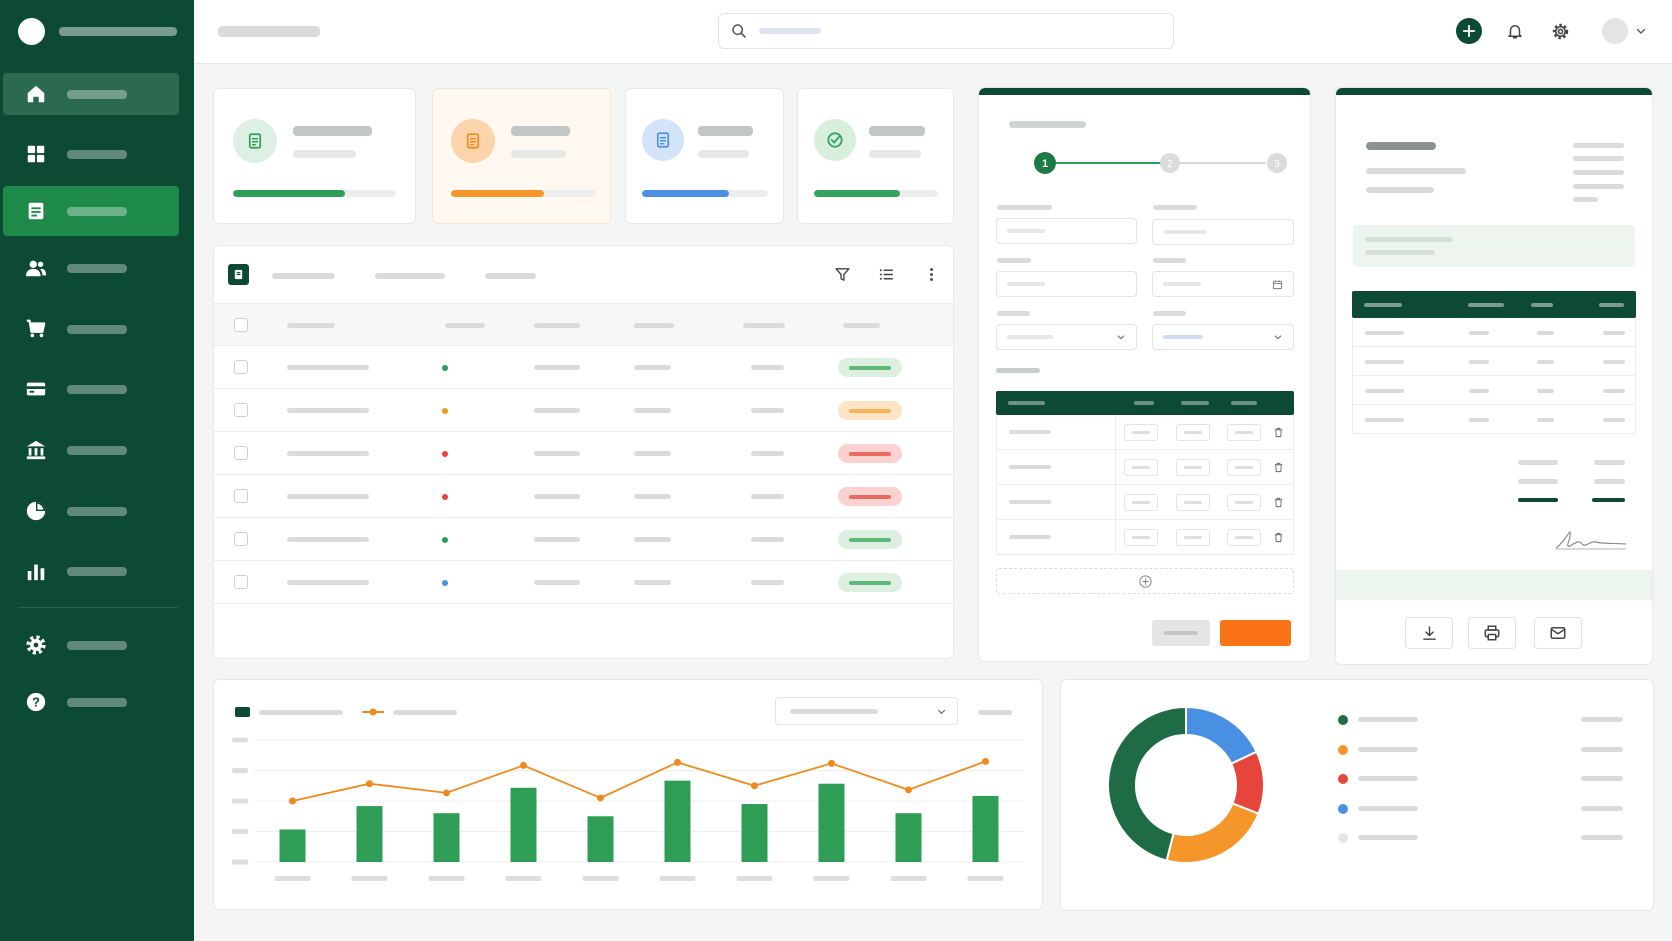  What do you see at coordinates (1181, 633) in the screenshot?
I see `cancel-button` at bounding box center [1181, 633].